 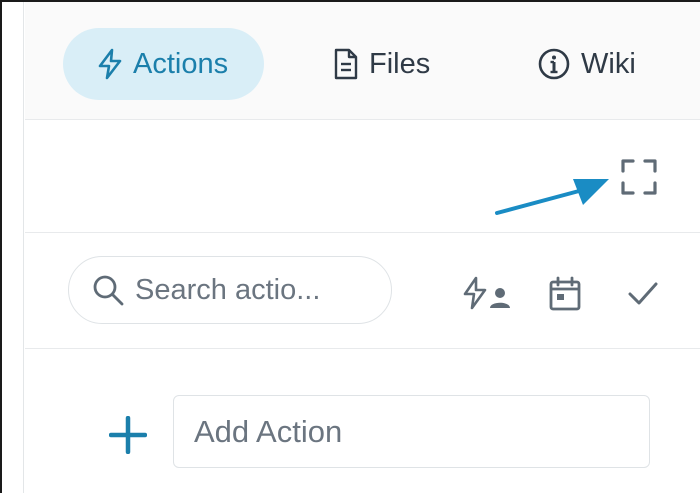 I want to click on filter-assigned-to-me-button, so click(x=487, y=296).